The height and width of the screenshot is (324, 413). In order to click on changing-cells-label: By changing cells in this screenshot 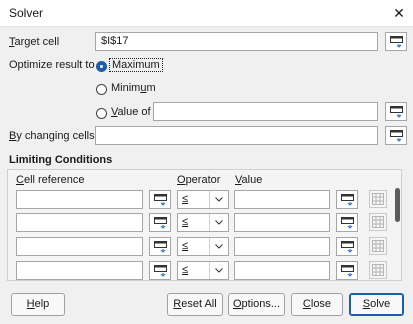, I will do `click(52, 136)`.